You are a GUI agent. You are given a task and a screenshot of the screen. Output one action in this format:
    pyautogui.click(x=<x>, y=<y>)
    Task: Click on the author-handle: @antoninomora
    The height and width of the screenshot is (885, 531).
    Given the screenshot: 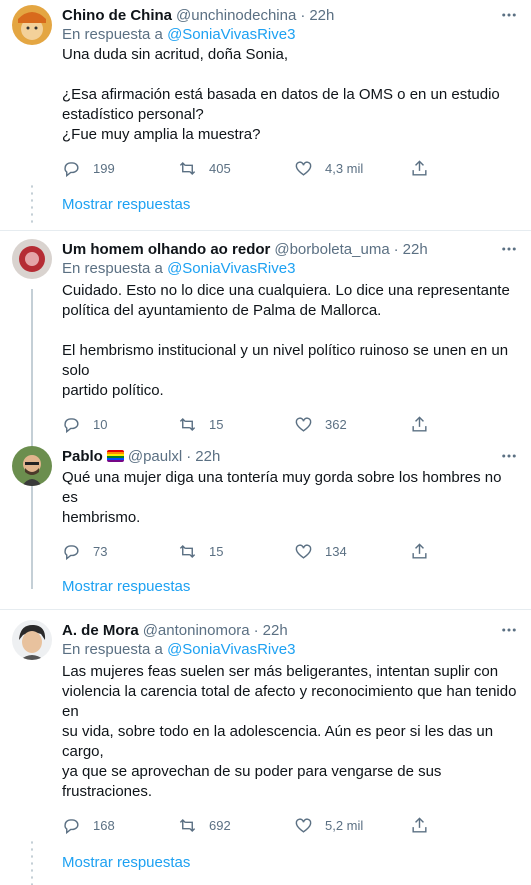 What is the action you would take?
    pyautogui.click(x=196, y=630)
    